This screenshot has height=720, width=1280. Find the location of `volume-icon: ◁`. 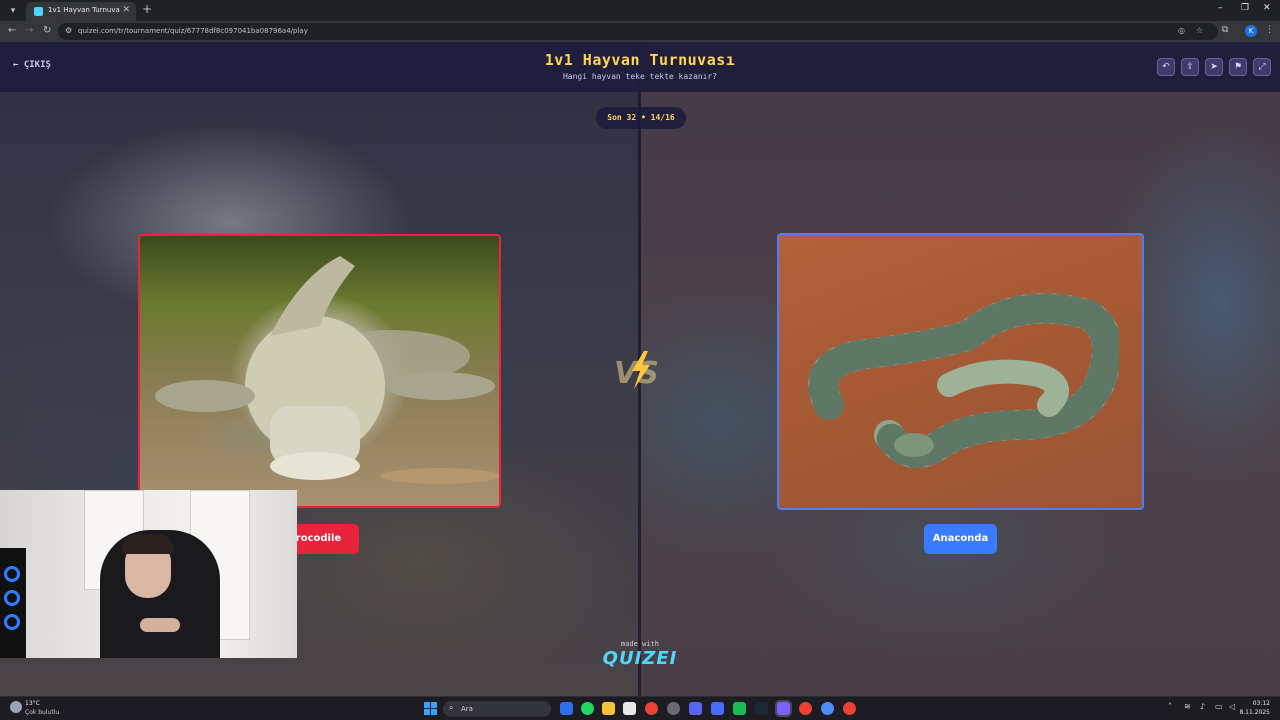

volume-icon: ◁ is located at coordinates (1232, 706).